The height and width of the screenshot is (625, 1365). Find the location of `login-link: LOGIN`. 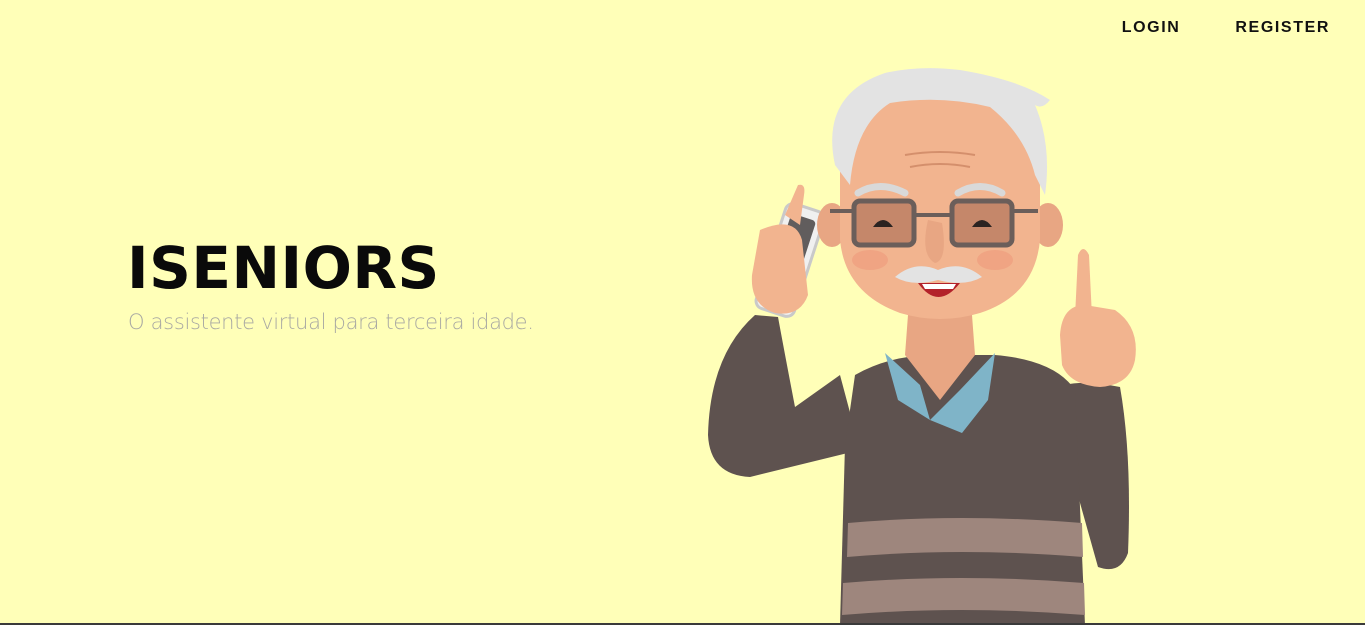

login-link: LOGIN is located at coordinates (1151, 28).